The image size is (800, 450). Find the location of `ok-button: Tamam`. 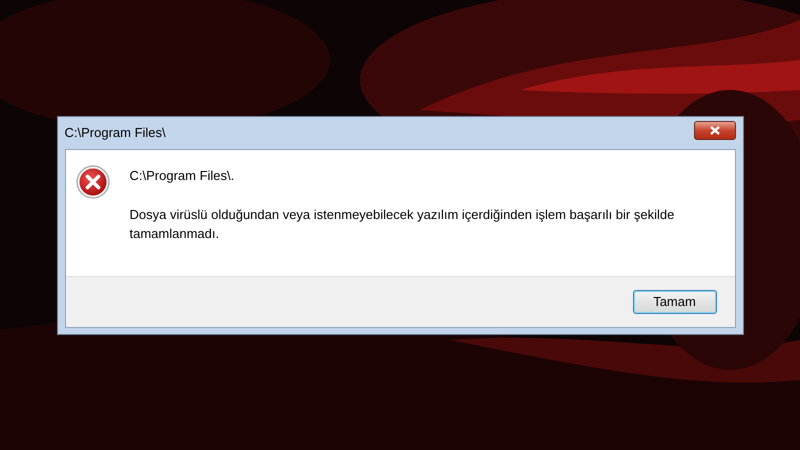

ok-button: Tamam is located at coordinates (674, 302).